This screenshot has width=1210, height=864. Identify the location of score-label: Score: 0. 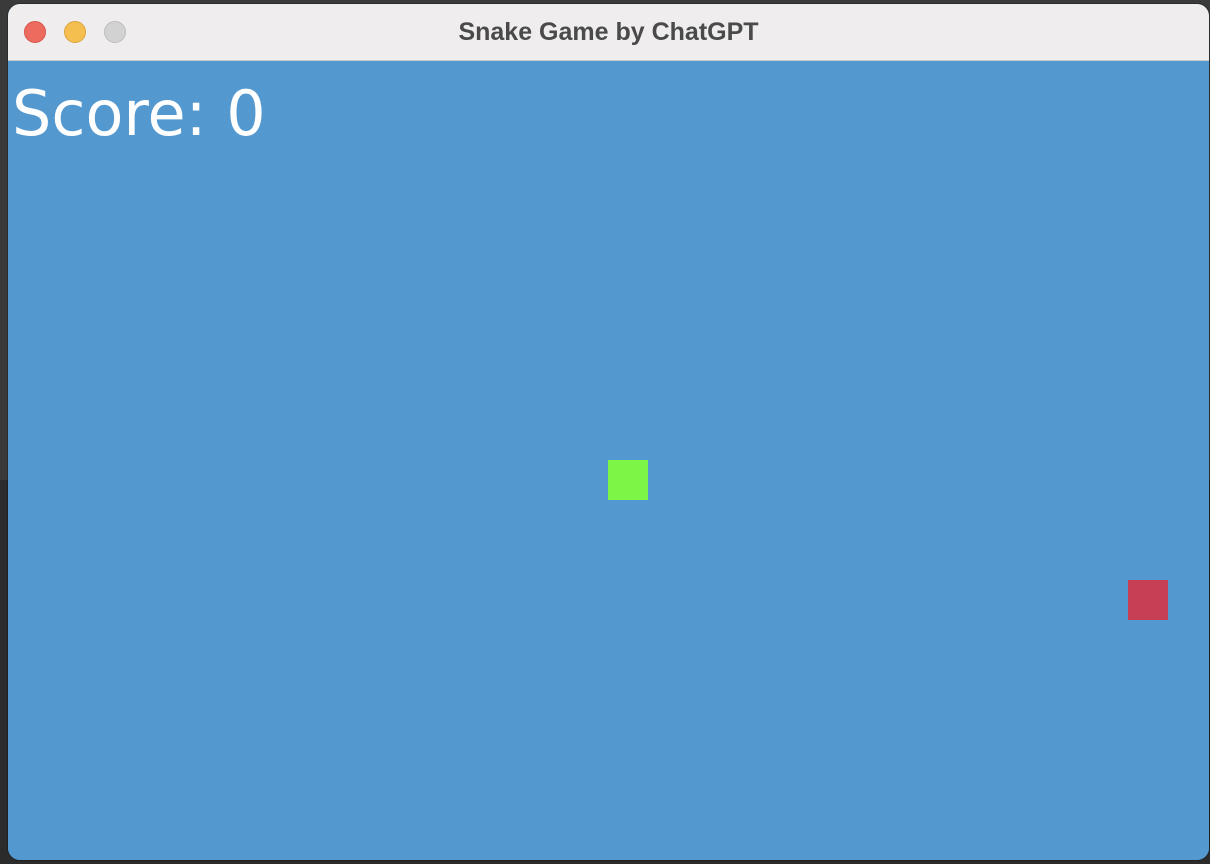
(139, 113).